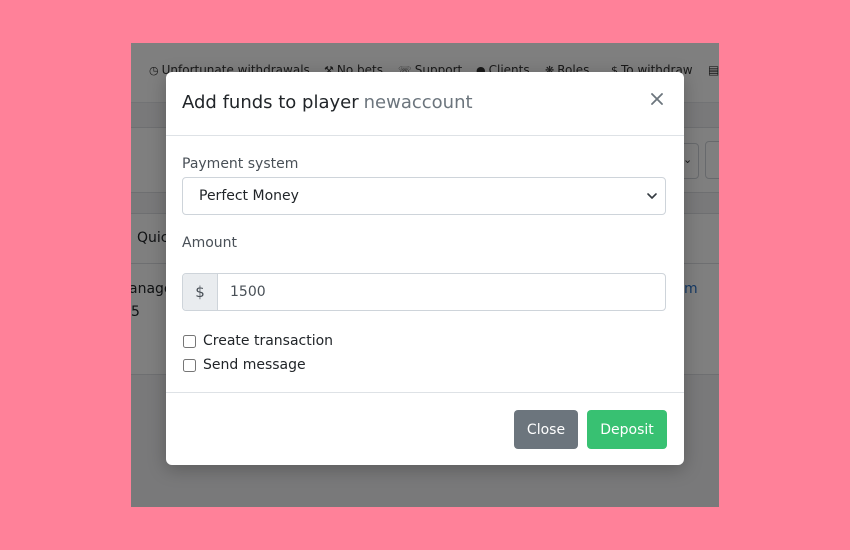 The image size is (850, 550). I want to click on close-icon, so click(657, 99).